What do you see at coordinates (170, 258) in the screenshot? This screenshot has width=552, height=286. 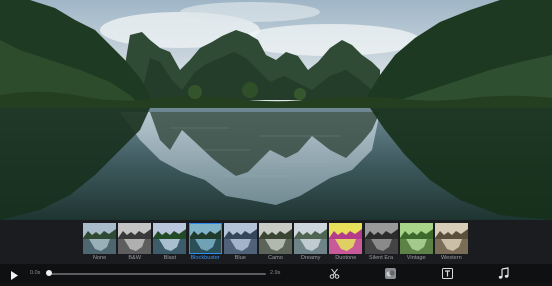 I see `filter-label: Blast` at bounding box center [170, 258].